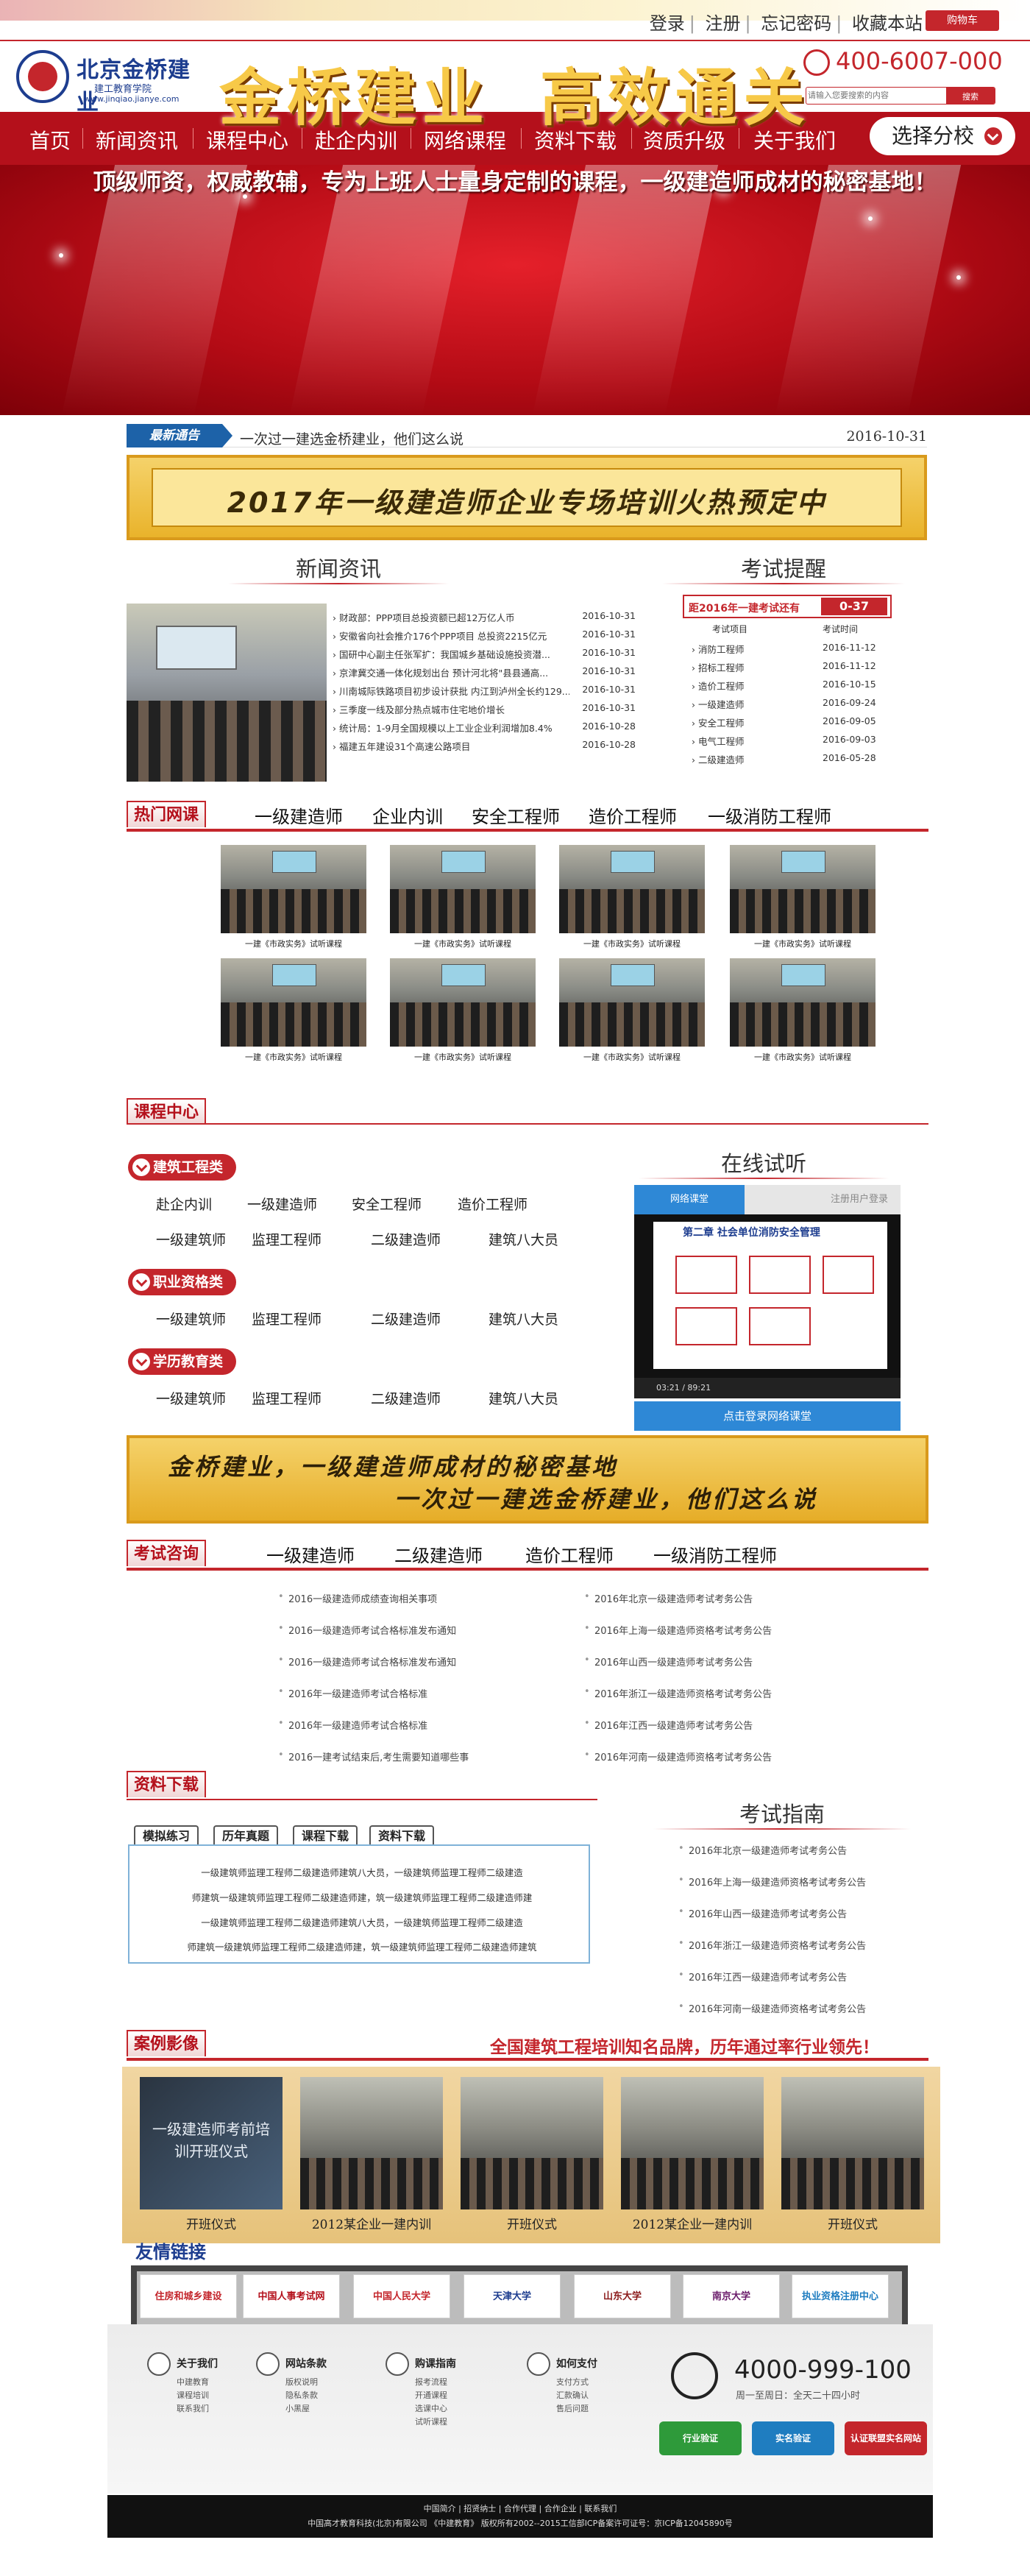 The width and height of the screenshot is (1030, 2576). What do you see at coordinates (575, 2382) in the screenshot?
I see `footer-link: 支付方式` at bounding box center [575, 2382].